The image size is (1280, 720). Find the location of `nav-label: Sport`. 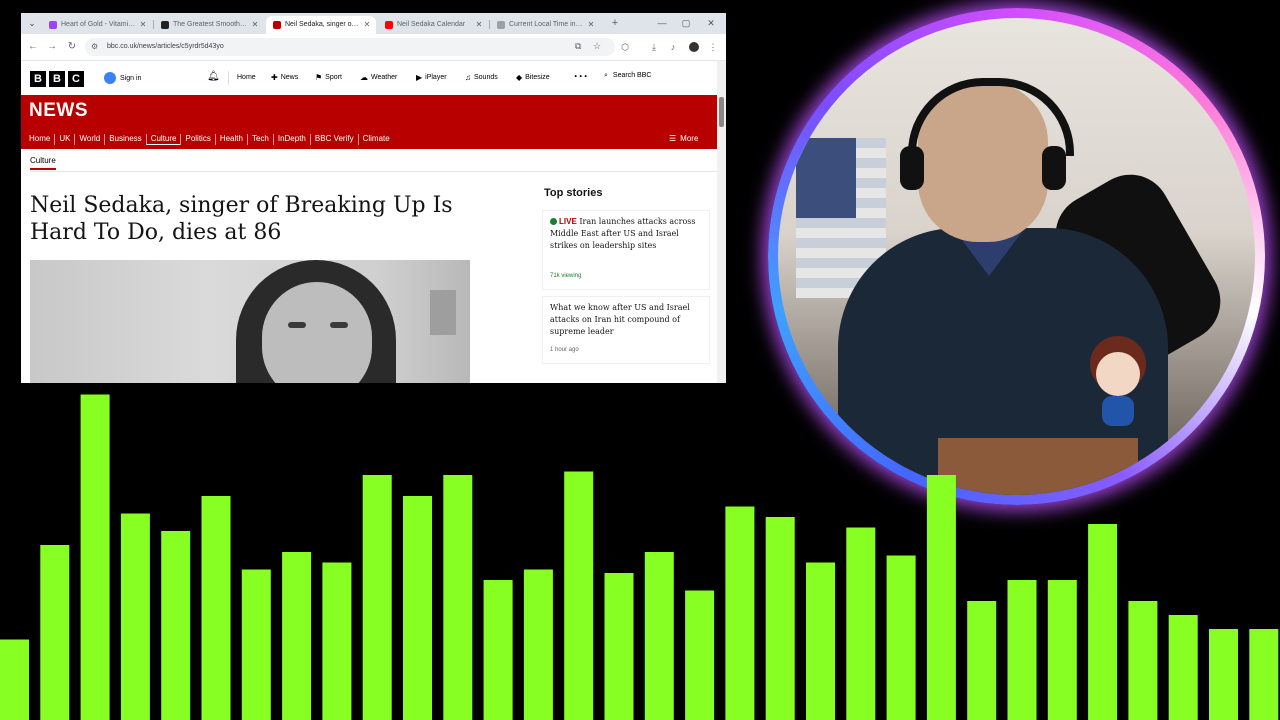

nav-label: Sport is located at coordinates (333, 77).